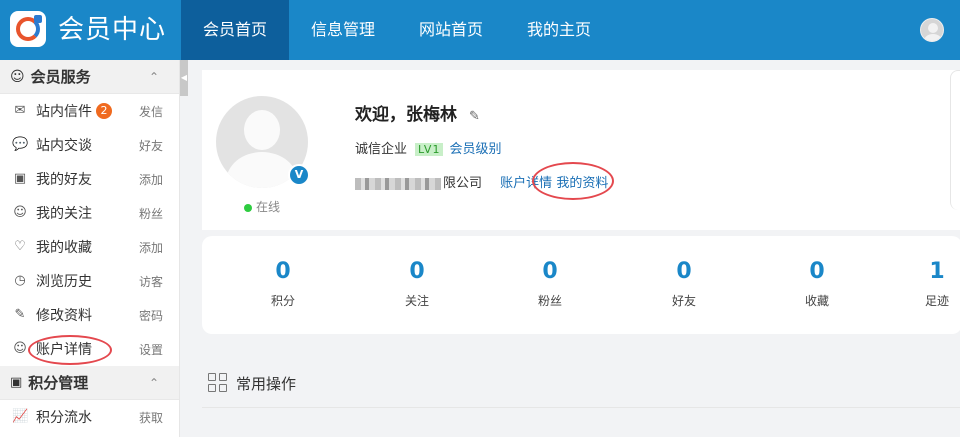 Image resolution: width=960 pixels, height=437 pixels. I want to click on sidebar-item-label: 浏览历史, so click(64, 282).